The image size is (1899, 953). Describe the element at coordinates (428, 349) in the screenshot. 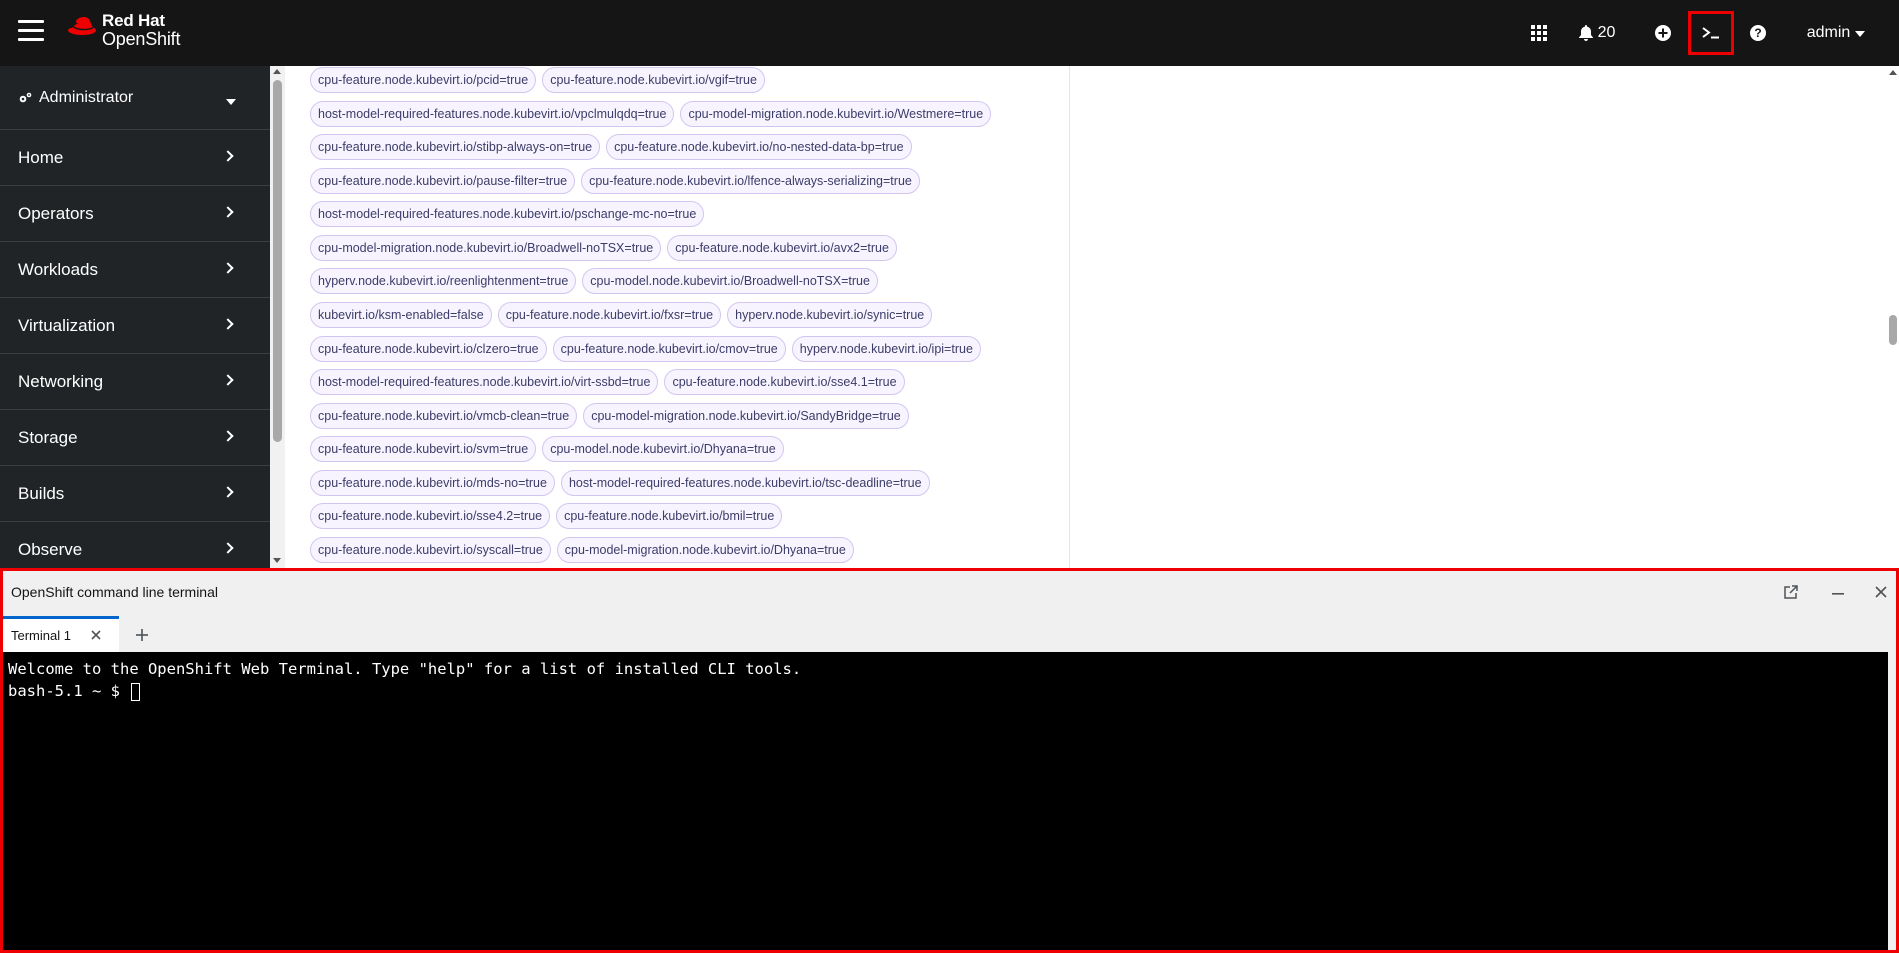

I see `label-chip: cpu-feature.node.kubevirt.io/clzero=true` at that location.